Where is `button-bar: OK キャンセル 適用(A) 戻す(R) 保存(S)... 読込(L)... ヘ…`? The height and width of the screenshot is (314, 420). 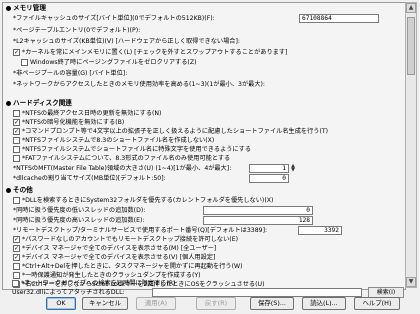 button-bar: OK キャンセル 適用(A) 戻す(R) 保存(S)... 読込(L)... ヘ… is located at coordinates (210, 304).